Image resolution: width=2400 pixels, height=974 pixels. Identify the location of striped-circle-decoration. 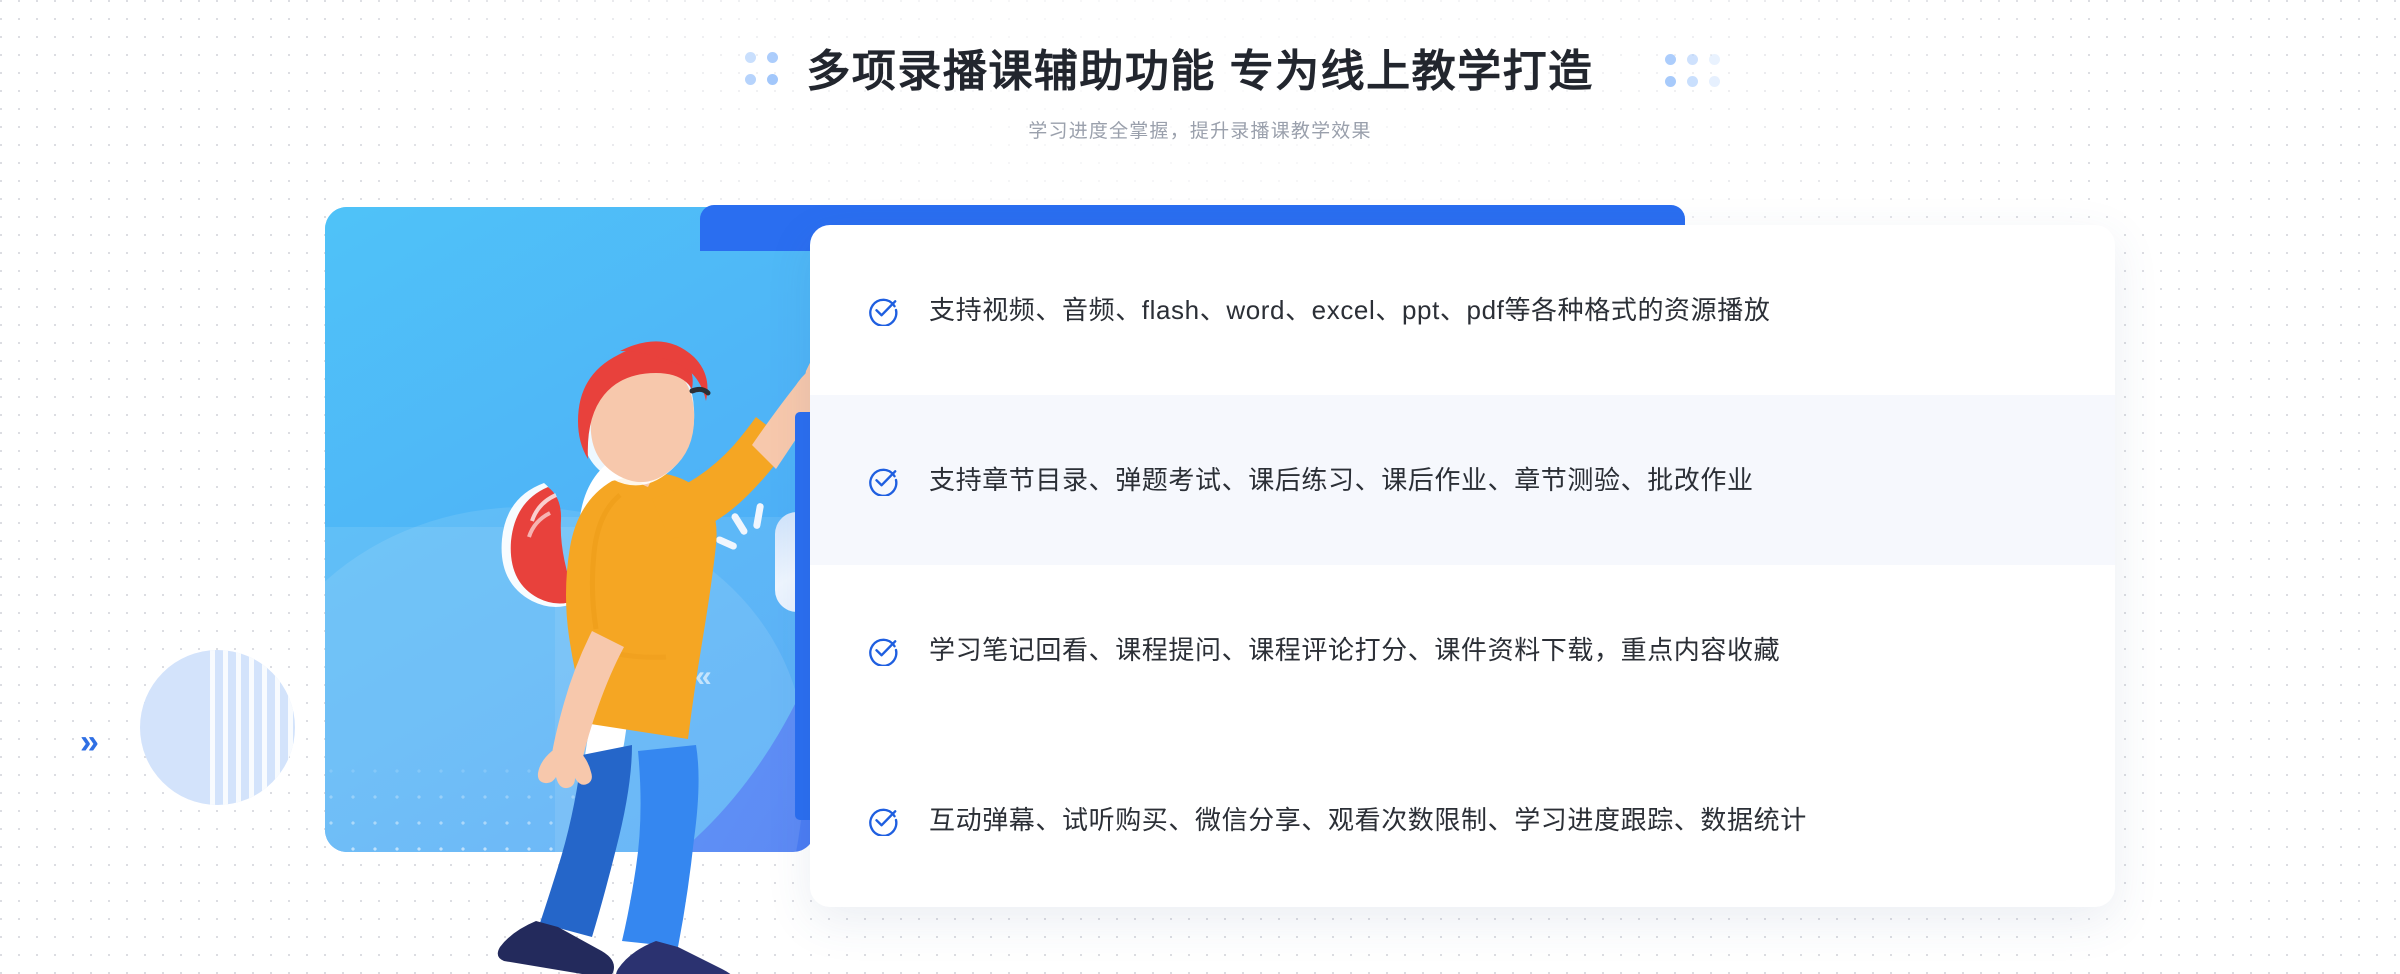
(217, 727).